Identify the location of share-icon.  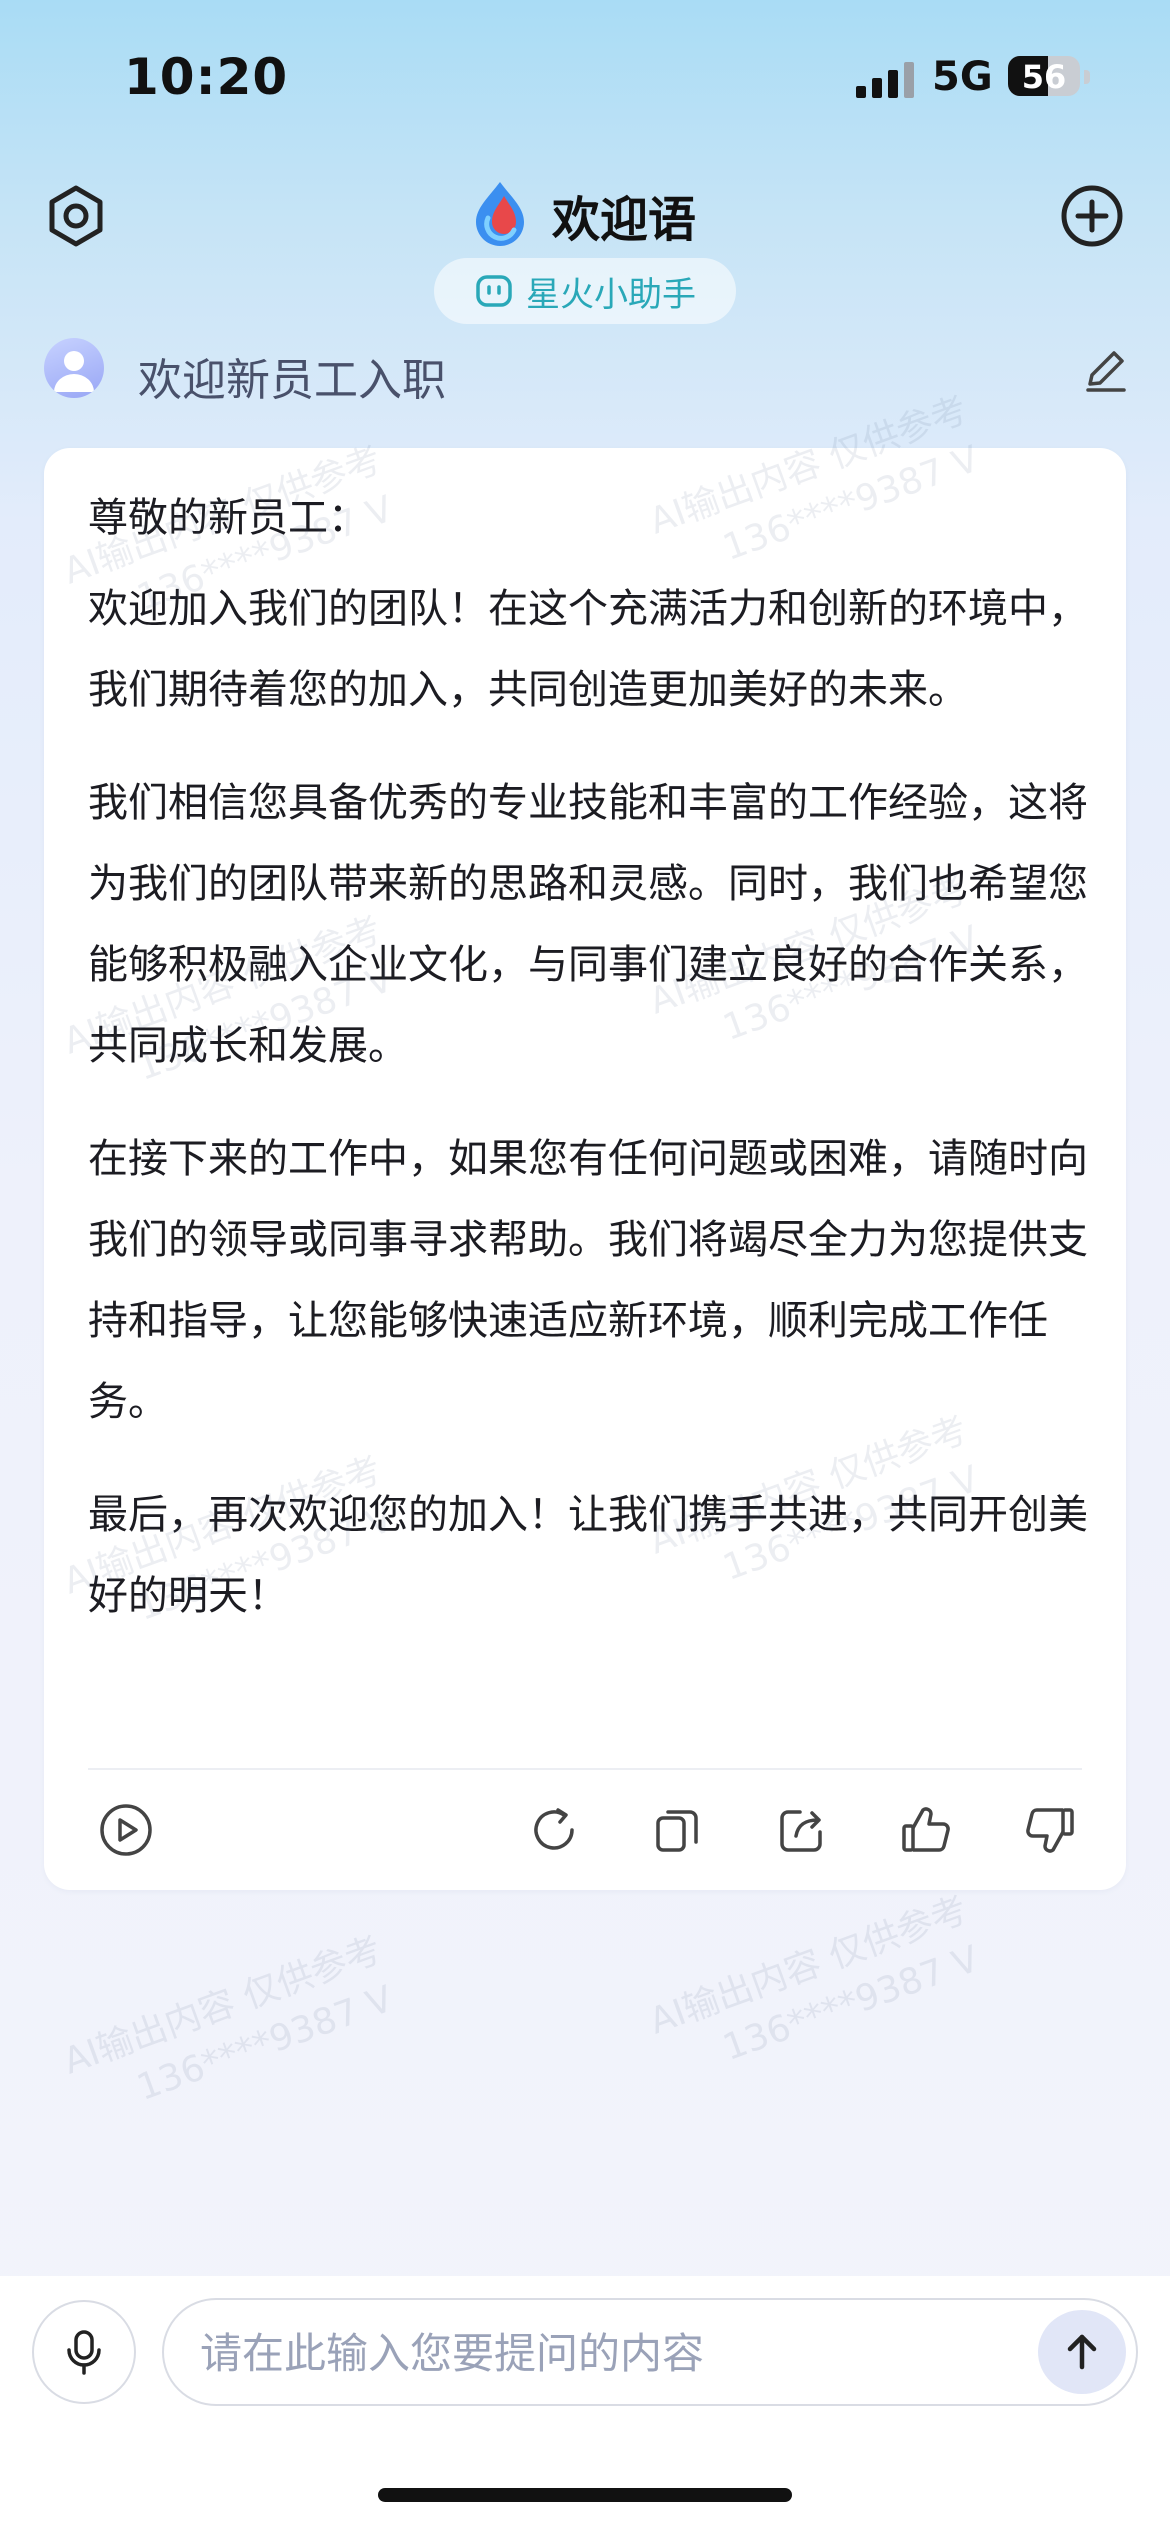
(801, 1831).